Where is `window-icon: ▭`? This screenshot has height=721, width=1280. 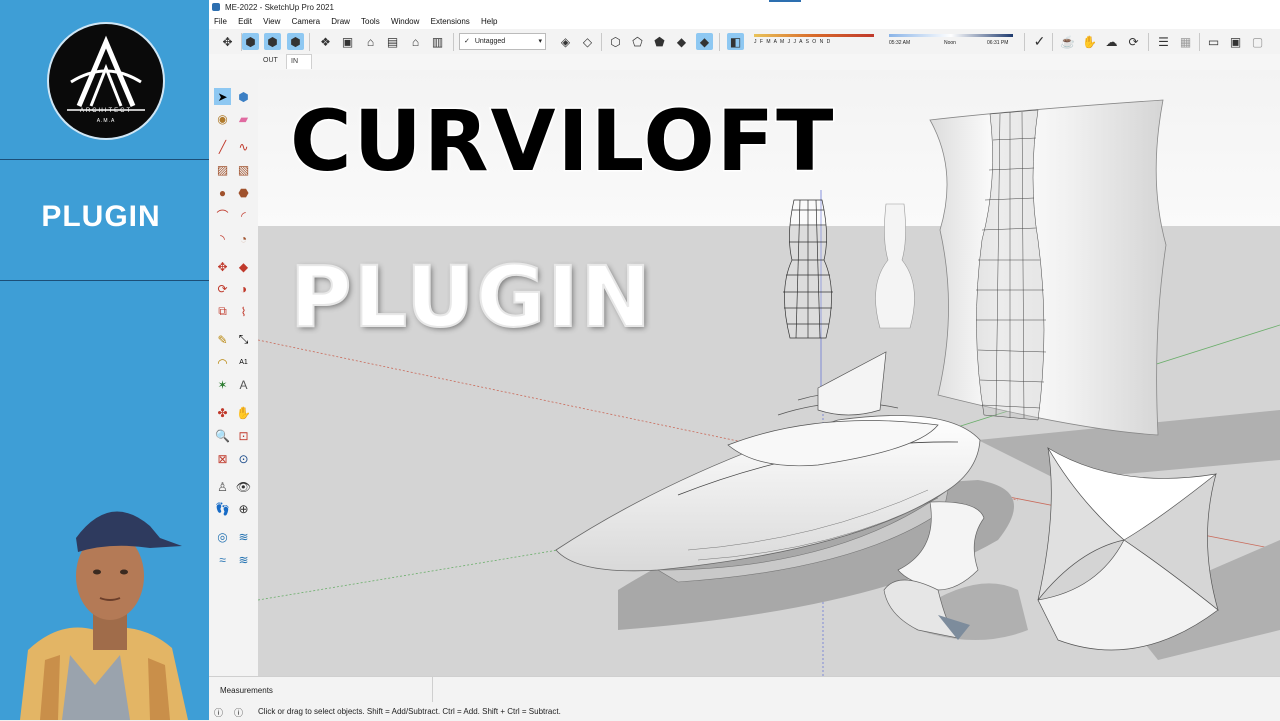
window-icon: ▭ is located at coordinates (1213, 41).